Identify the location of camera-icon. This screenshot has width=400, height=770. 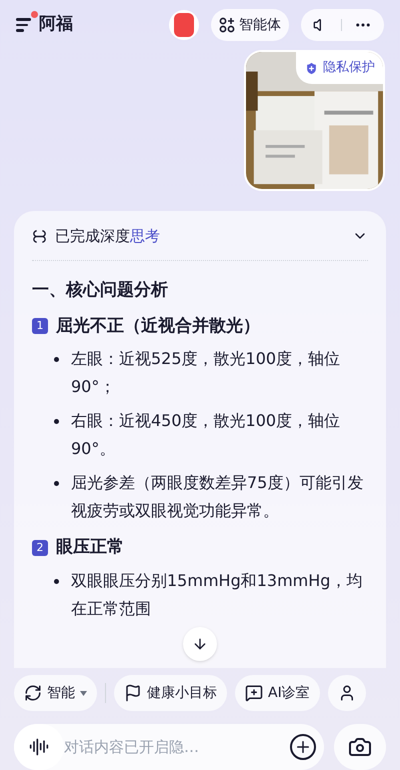
(360, 747).